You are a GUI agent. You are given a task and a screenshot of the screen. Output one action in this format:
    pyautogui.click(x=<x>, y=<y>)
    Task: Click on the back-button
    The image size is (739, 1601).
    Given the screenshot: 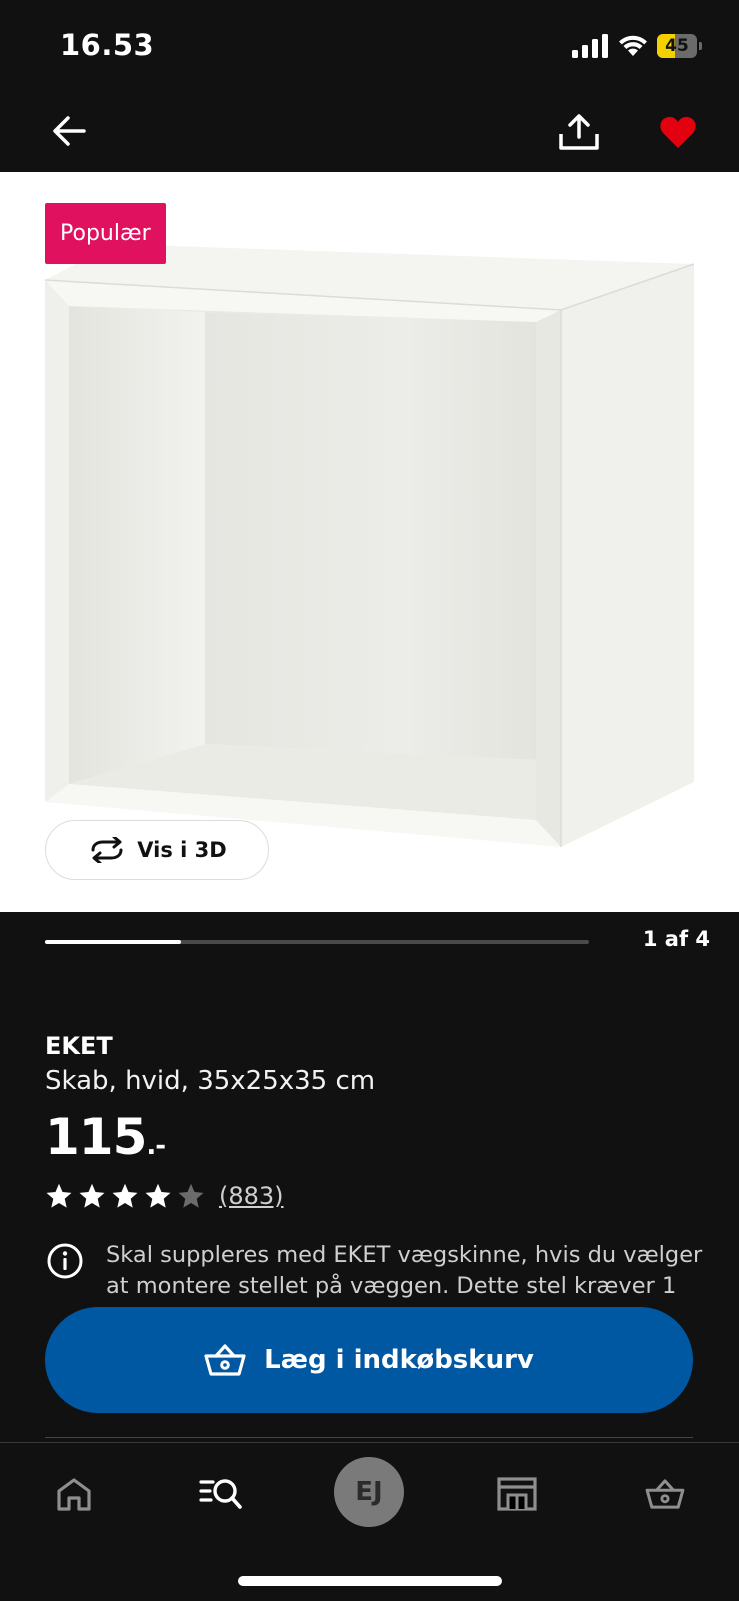 What is the action you would take?
    pyautogui.click(x=69, y=131)
    